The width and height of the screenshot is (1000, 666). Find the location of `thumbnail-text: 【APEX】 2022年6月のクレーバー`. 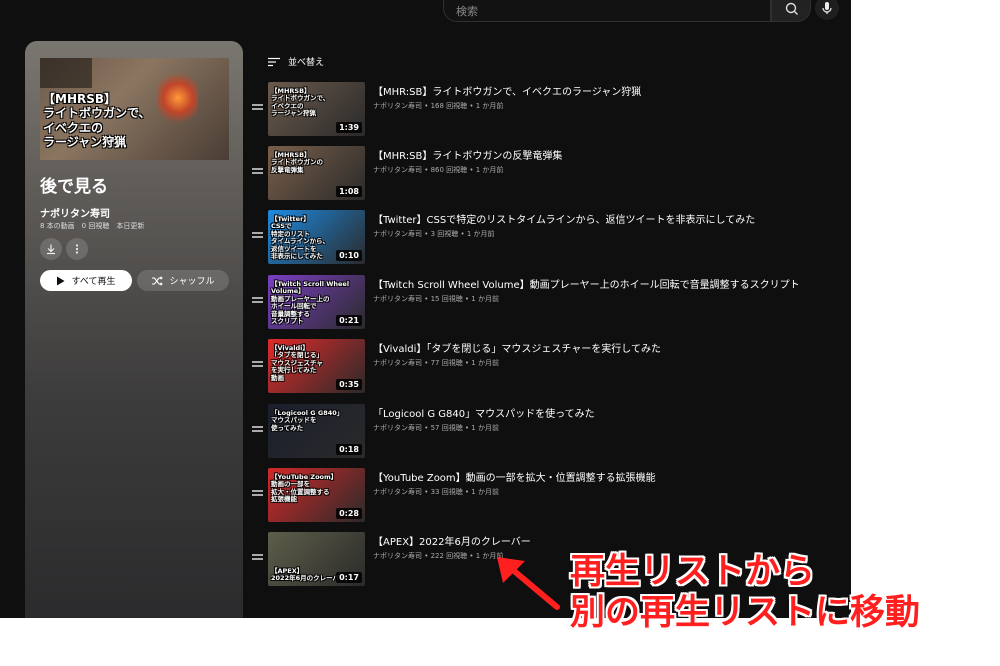

thumbnail-text: 【APEX】 2022年6月のクレーバー is located at coordinates (308, 575).